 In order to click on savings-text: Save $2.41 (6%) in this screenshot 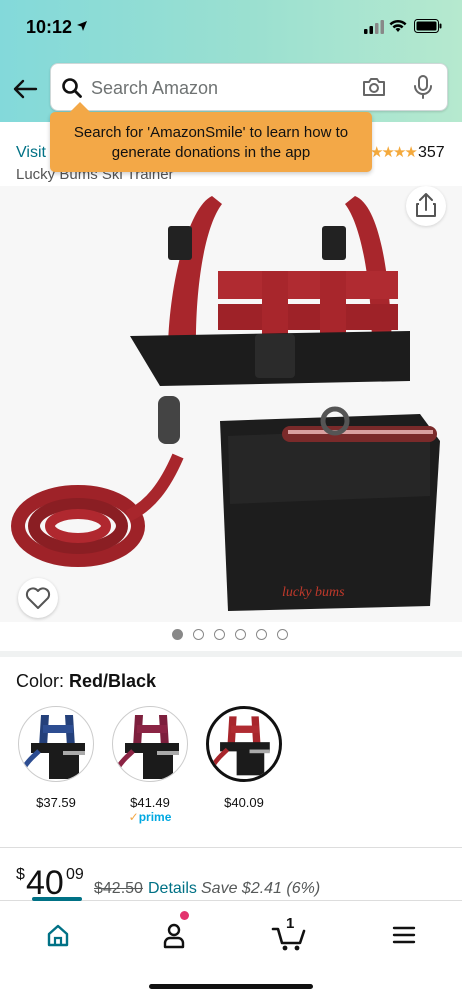, I will do `click(261, 888)`.